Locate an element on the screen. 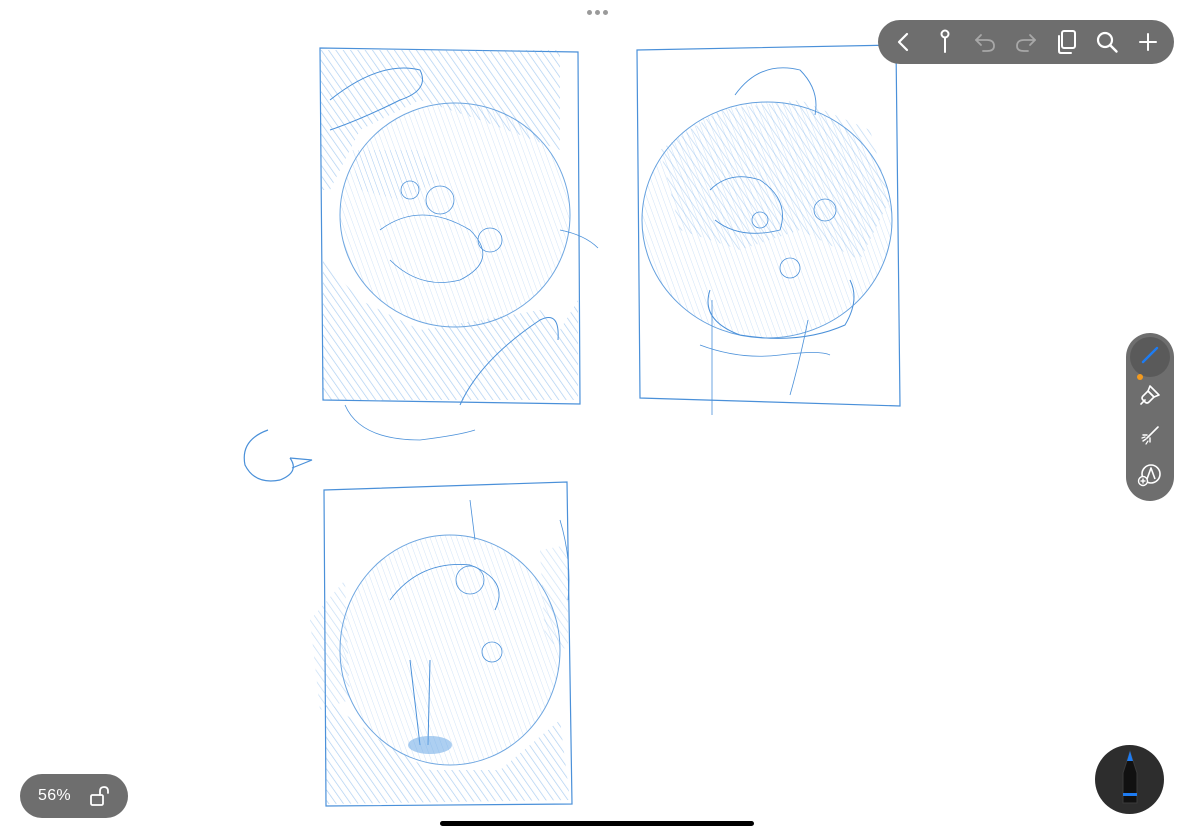 The height and width of the screenshot is (834, 1194). zoom-level: 56% is located at coordinates (54, 796).